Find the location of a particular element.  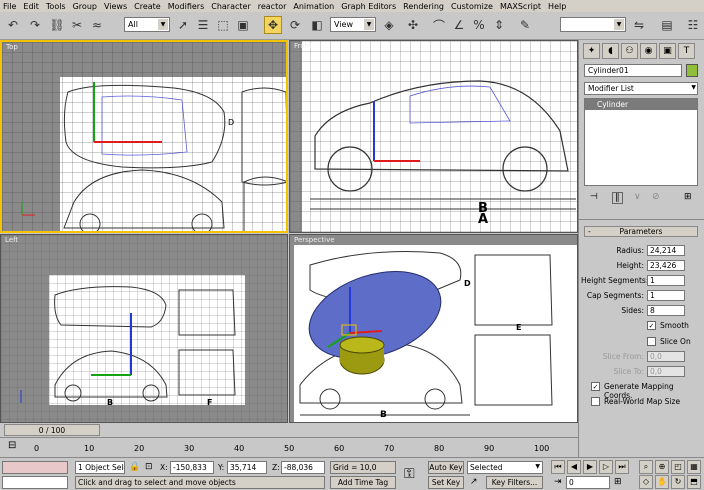

previous-frame-icon: ◀ is located at coordinates (574, 467).